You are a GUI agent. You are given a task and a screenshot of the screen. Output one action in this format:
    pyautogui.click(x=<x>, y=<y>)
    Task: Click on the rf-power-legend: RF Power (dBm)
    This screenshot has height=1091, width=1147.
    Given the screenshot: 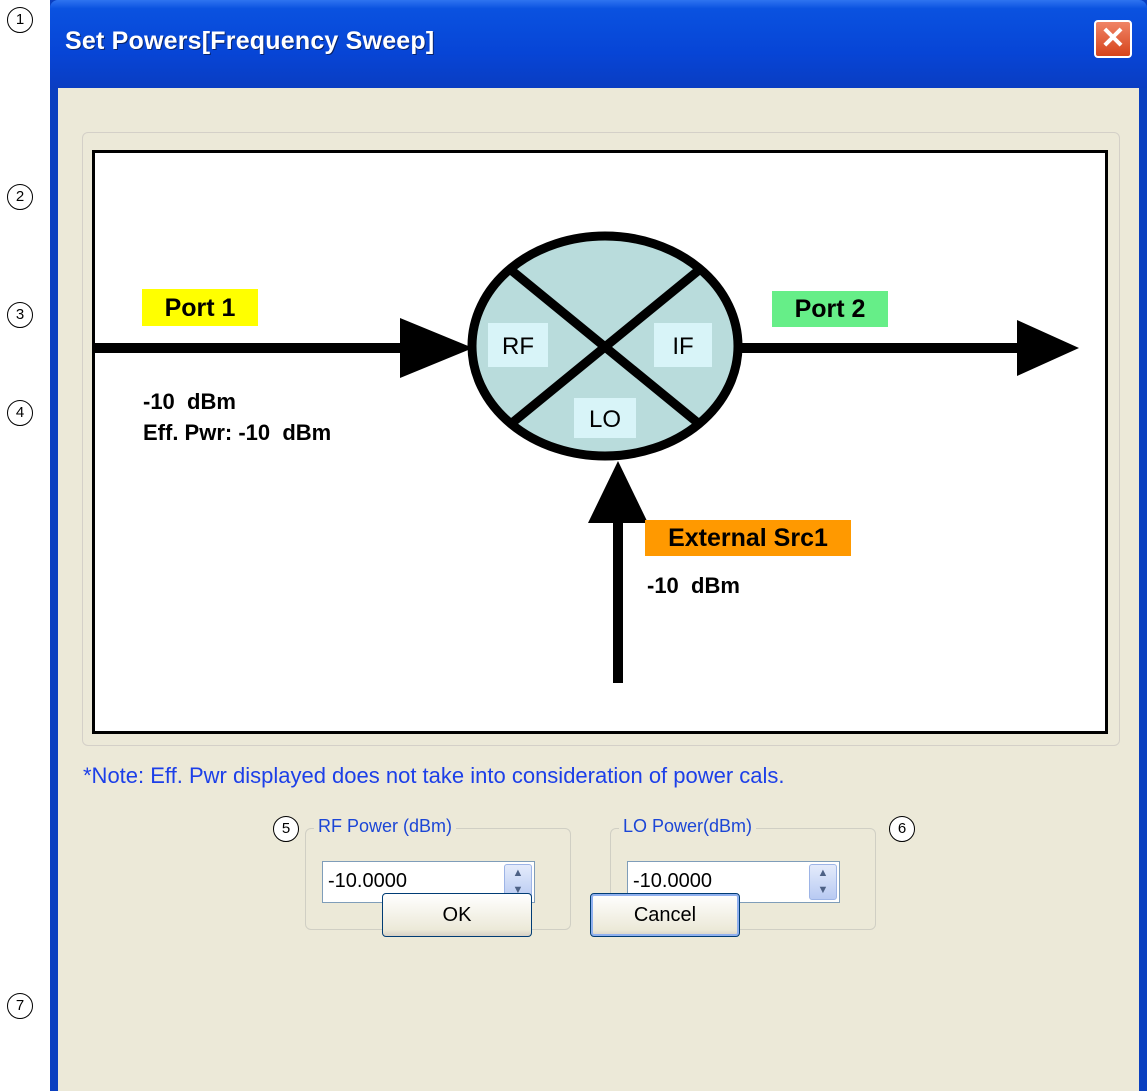 What is the action you would take?
    pyautogui.click(x=385, y=826)
    